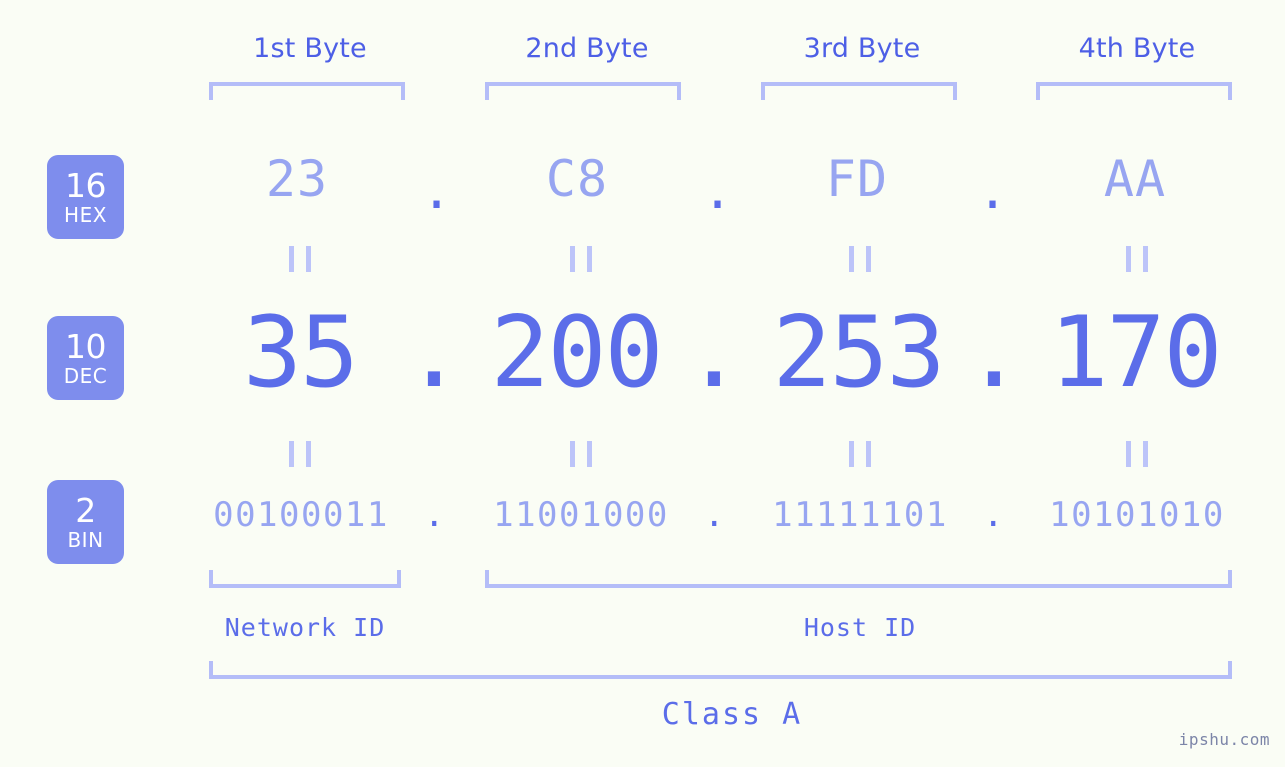 The height and width of the screenshot is (767, 1285). Describe the element at coordinates (860, 627) in the screenshot. I see `host-id-label: Host ID` at that location.